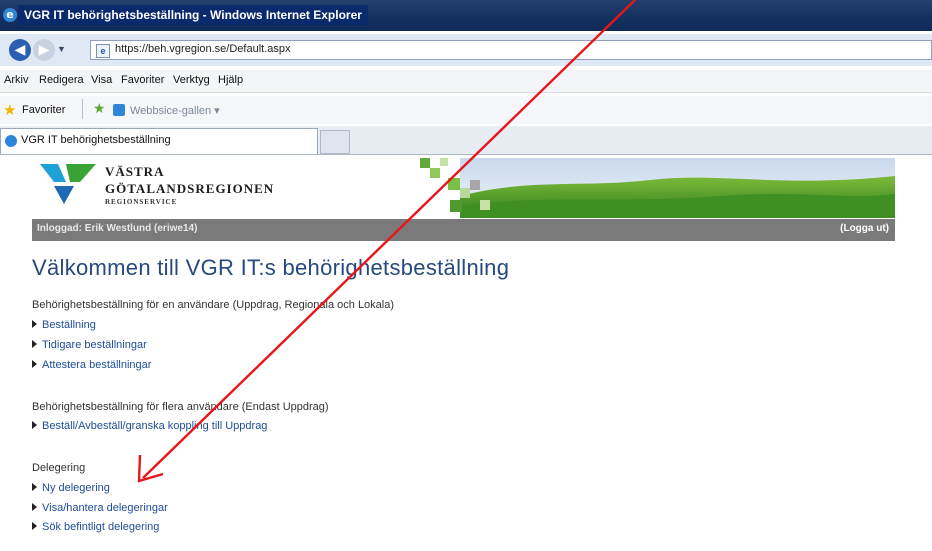 The height and width of the screenshot is (551, 932). I want to click on link-visa-hantera-delegeringar: Visa/hantera delegeringar, so click(100, 508).